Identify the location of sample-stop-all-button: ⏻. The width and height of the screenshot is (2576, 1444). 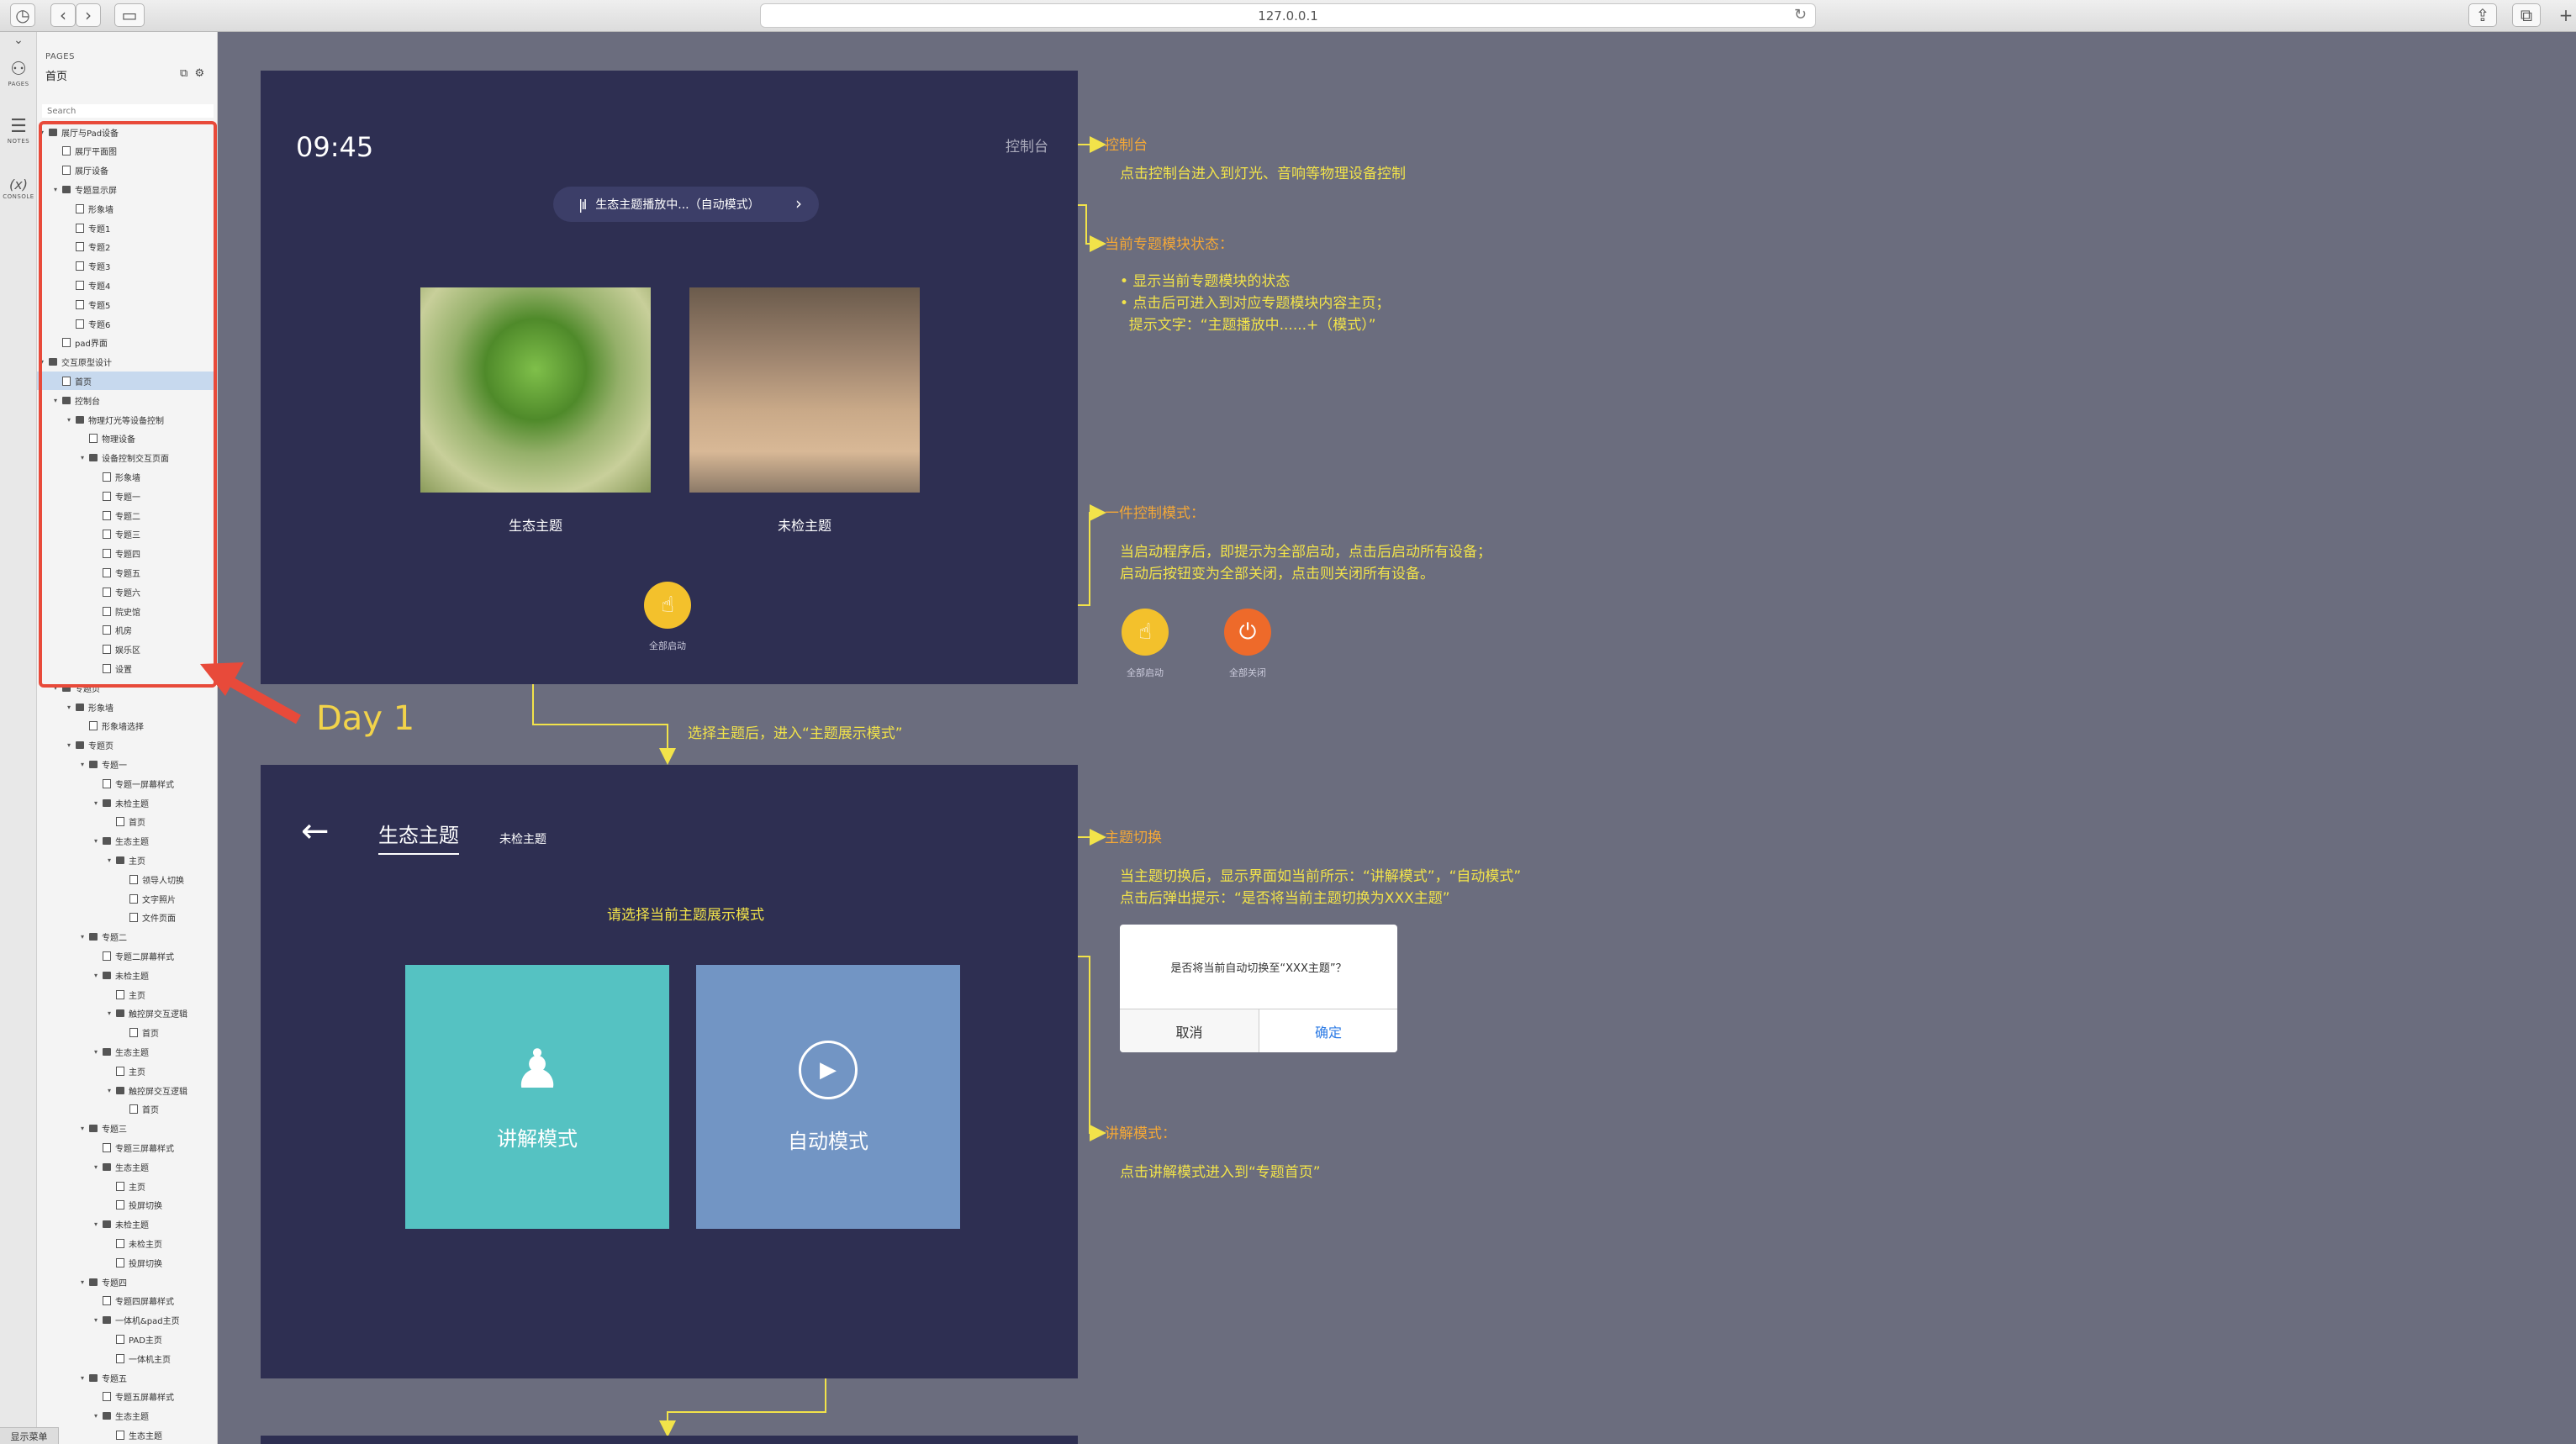
(1247, 632).